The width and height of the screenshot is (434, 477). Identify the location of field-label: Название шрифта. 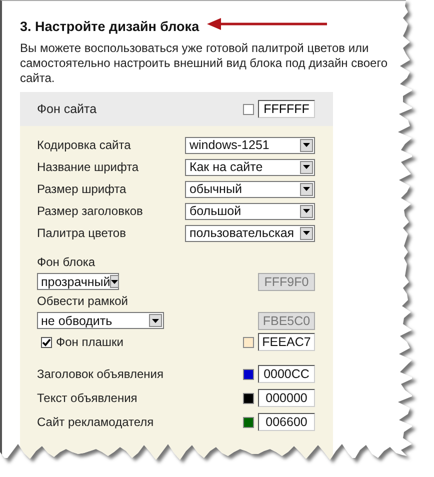
(88, 167).